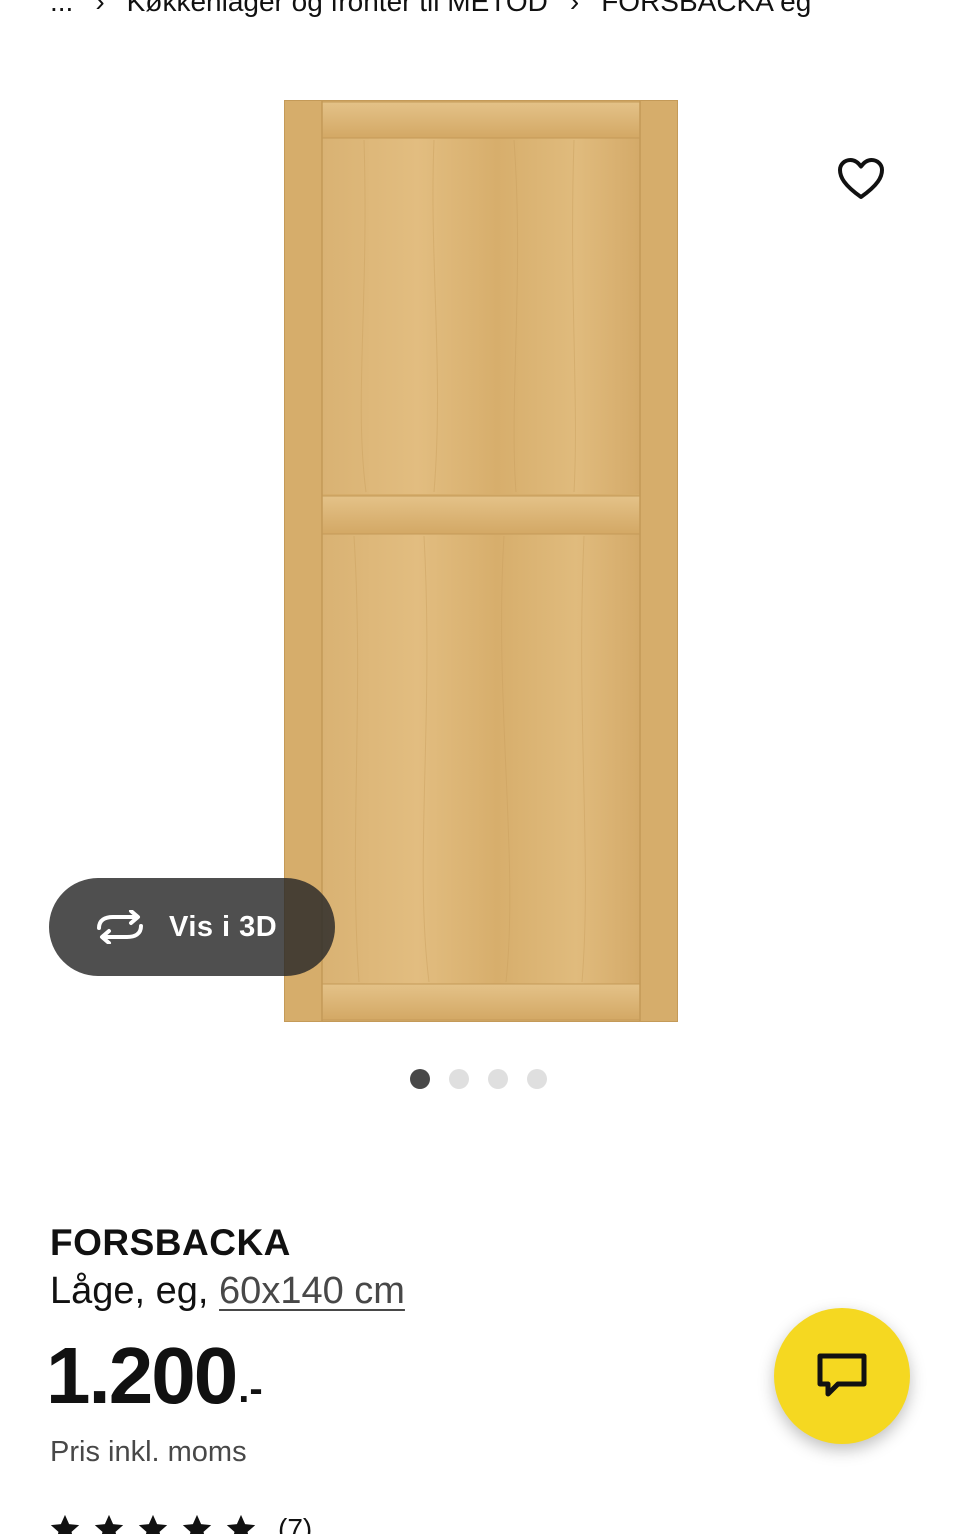  I want to click on wishlist-button, so click(861, 179).